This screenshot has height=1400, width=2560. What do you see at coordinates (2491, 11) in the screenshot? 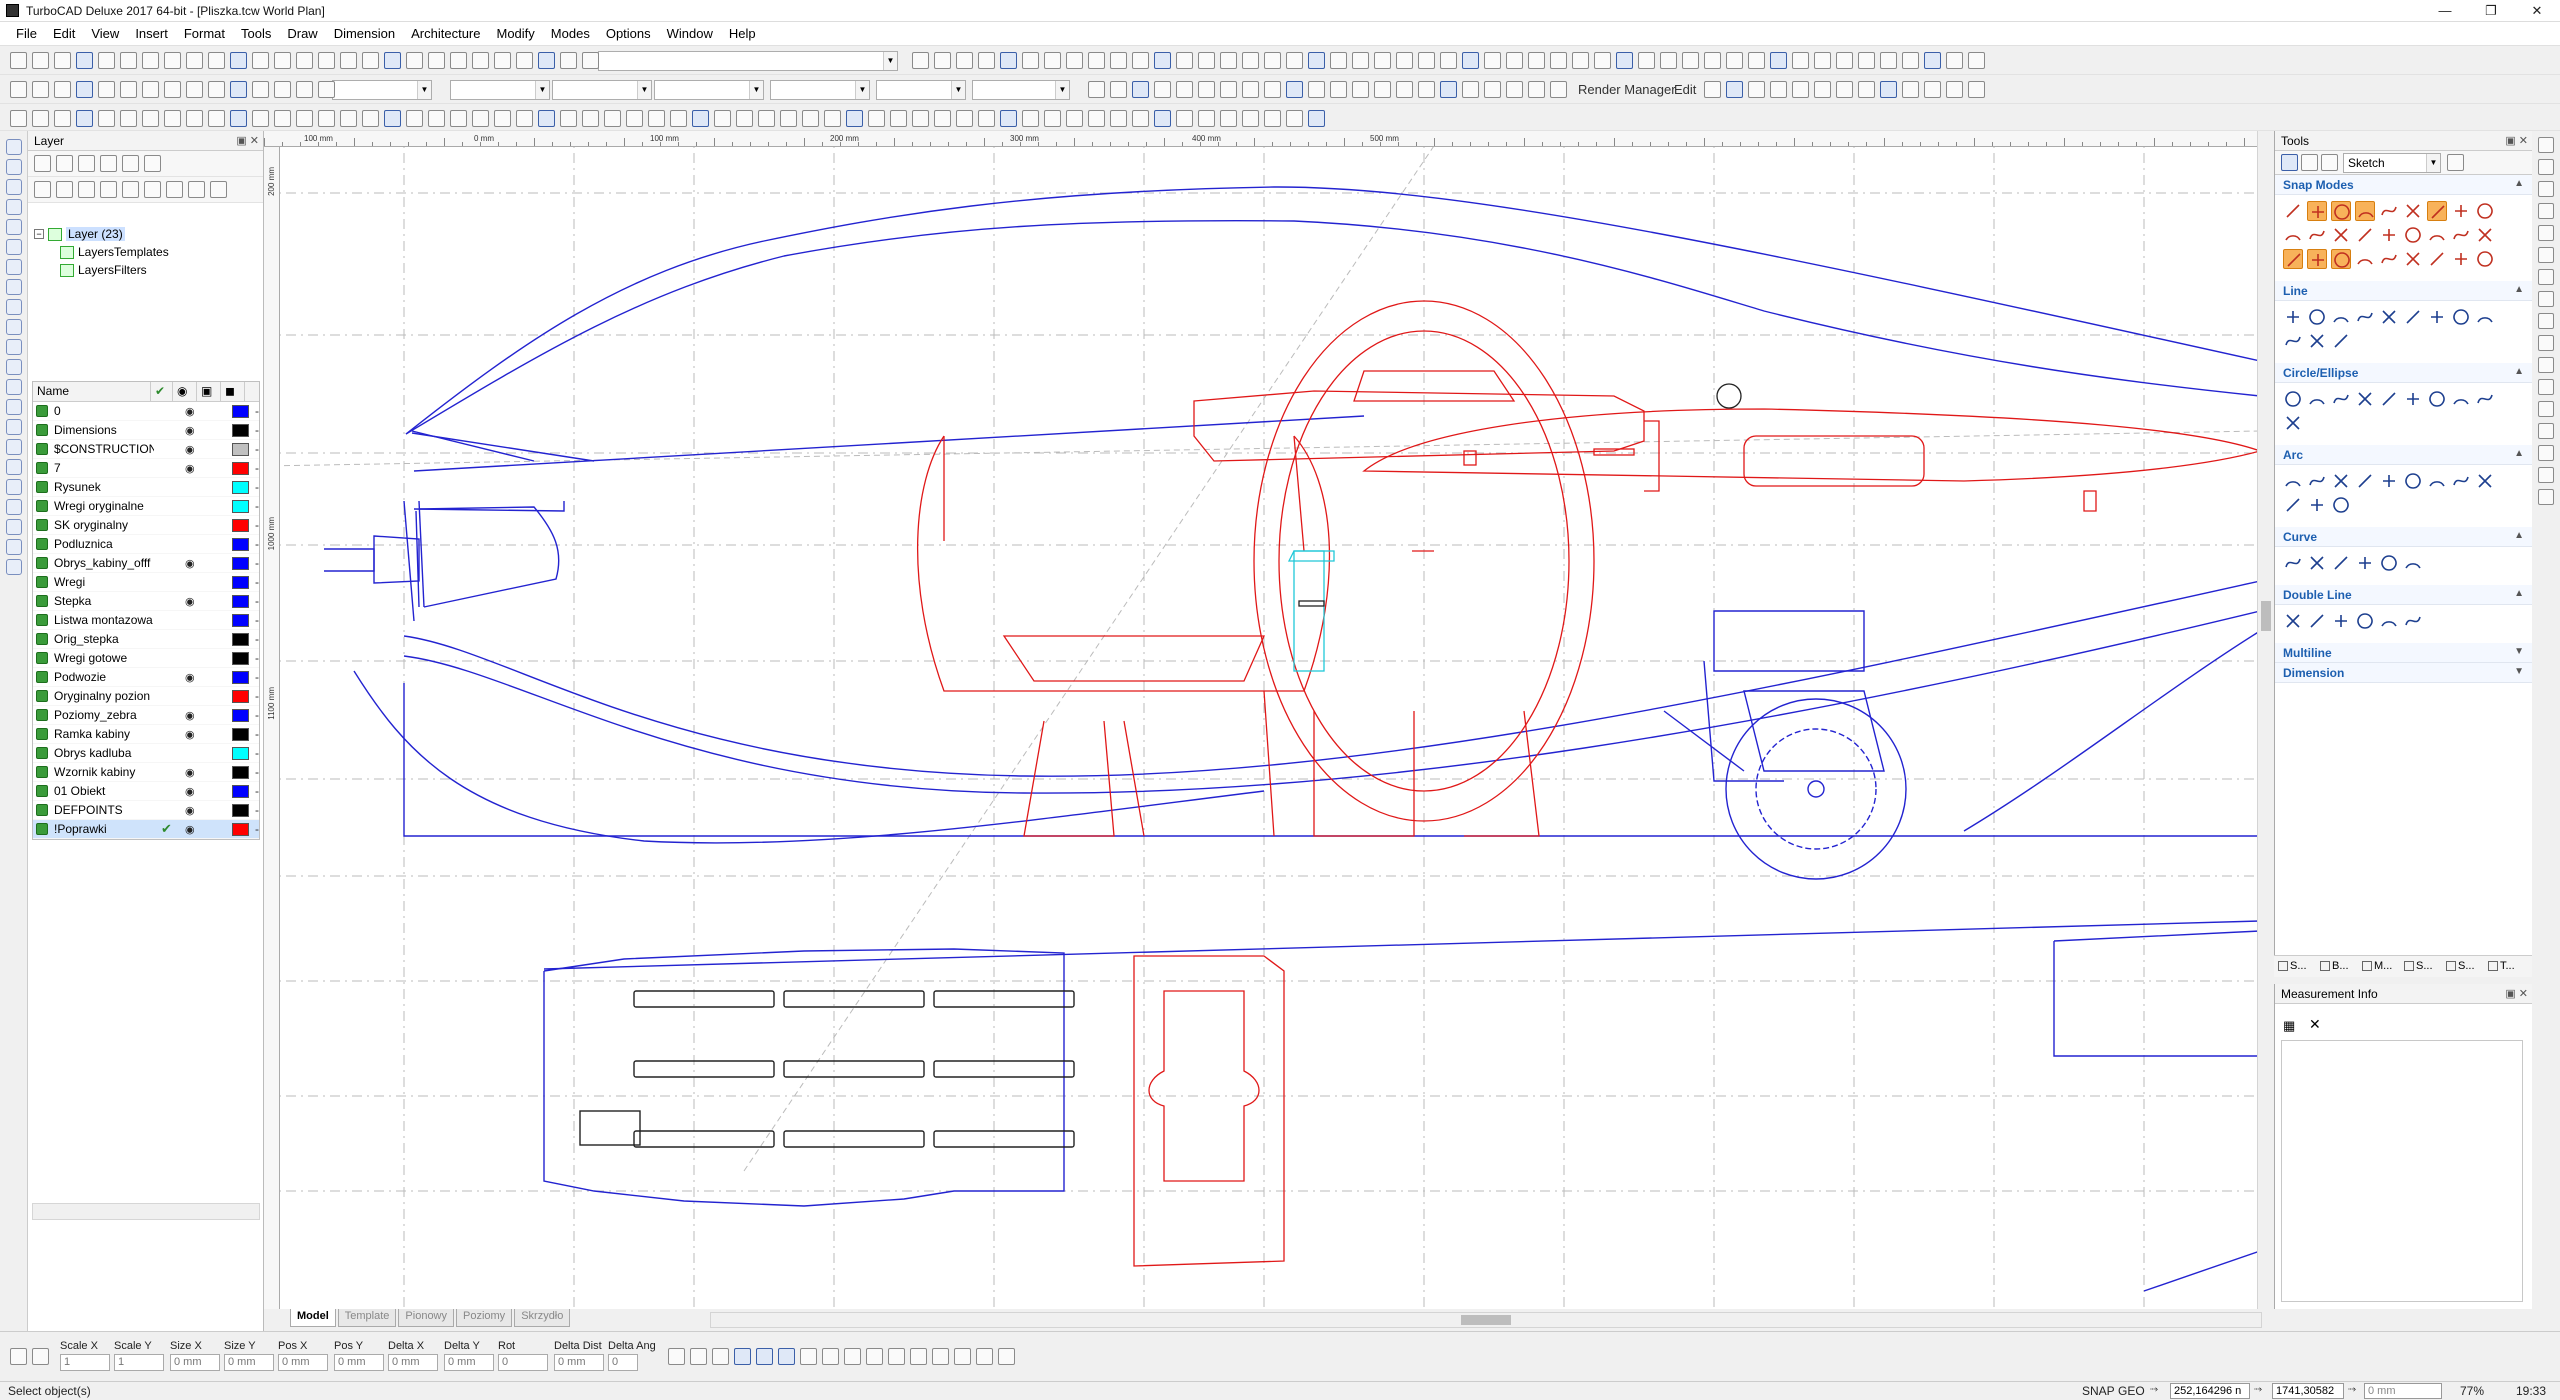
I see `restore-button: ❐` at bounding box center [2491, 11].